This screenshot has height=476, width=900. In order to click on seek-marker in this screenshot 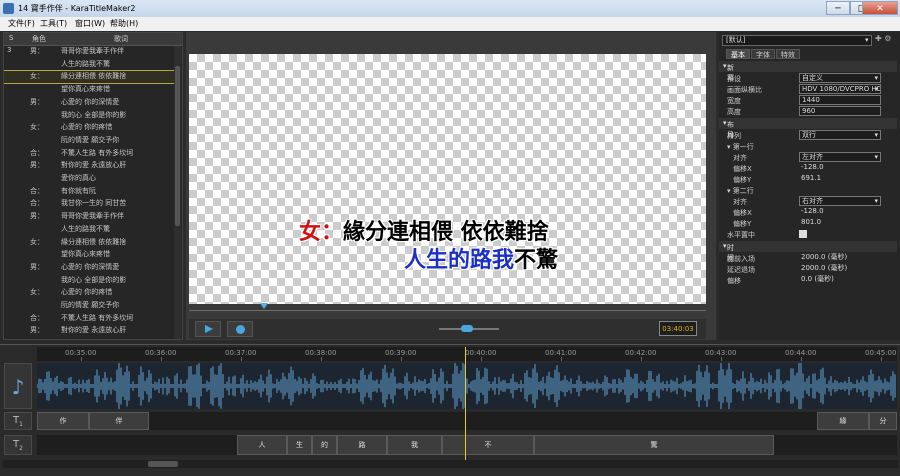, I will do `click(264, 306)`.